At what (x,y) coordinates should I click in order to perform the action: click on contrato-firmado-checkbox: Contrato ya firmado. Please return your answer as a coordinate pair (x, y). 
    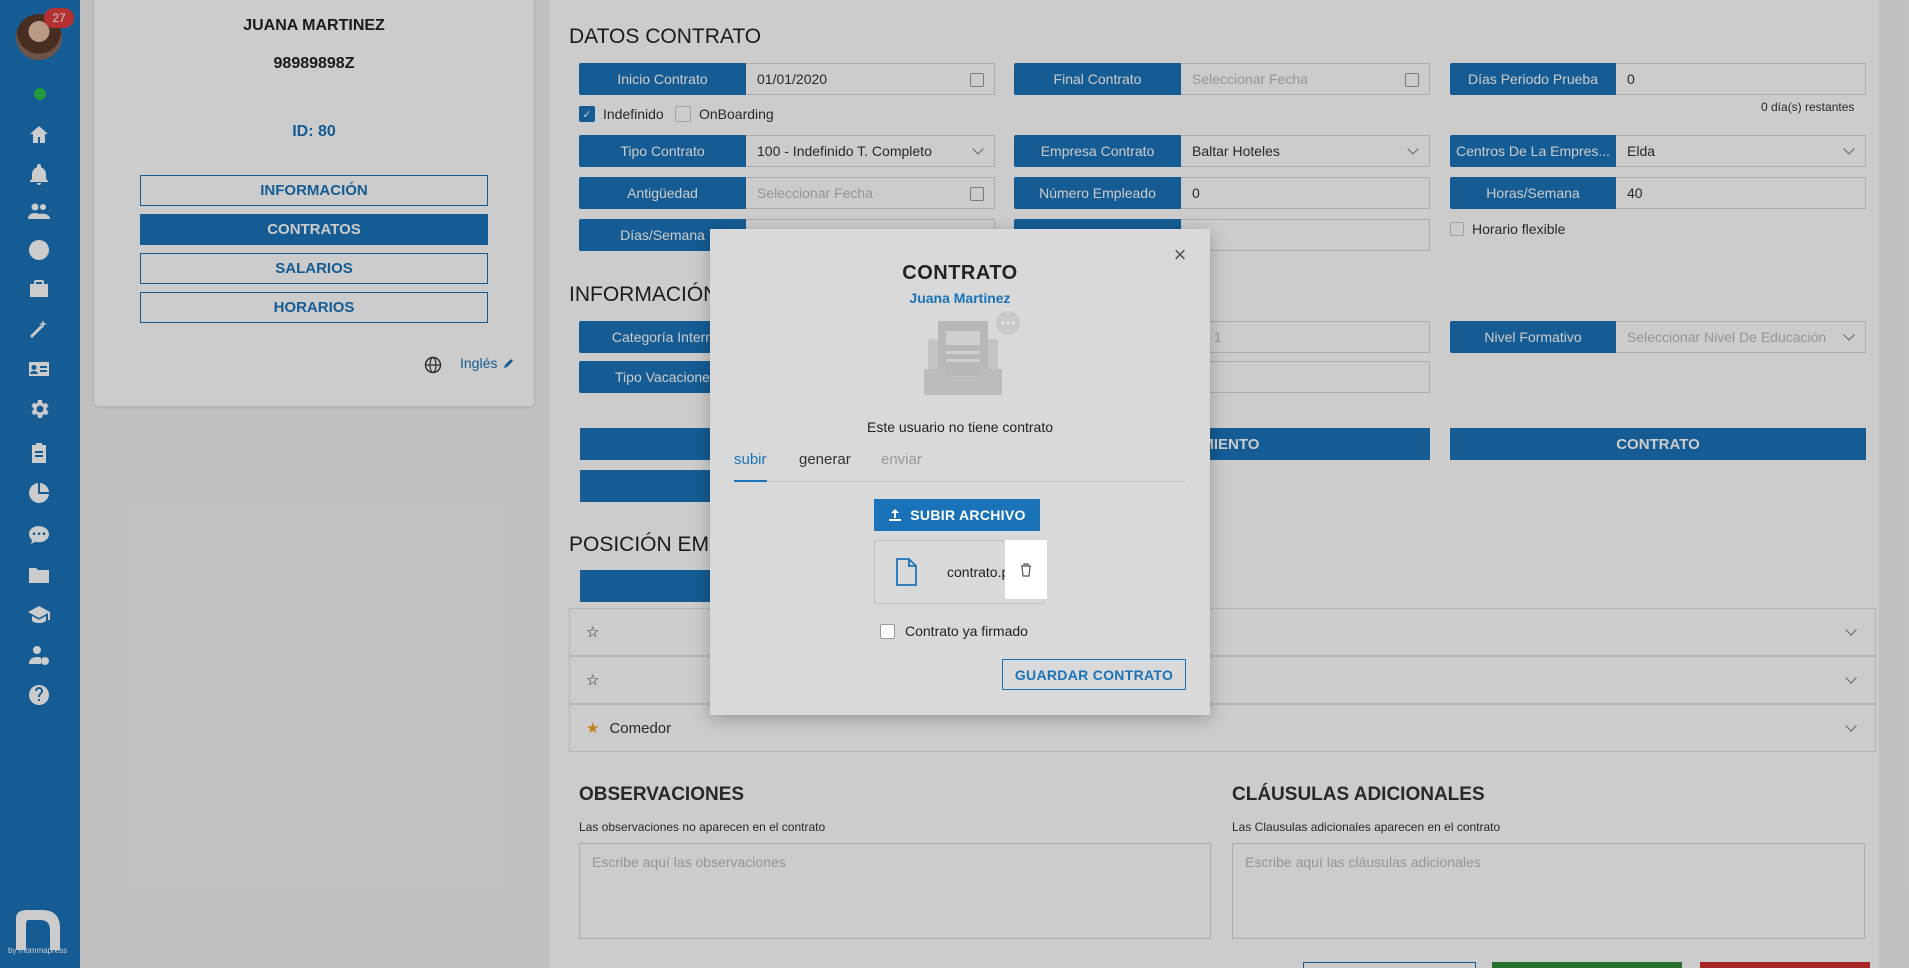
    Looking at the image, I should click on (954, 631).